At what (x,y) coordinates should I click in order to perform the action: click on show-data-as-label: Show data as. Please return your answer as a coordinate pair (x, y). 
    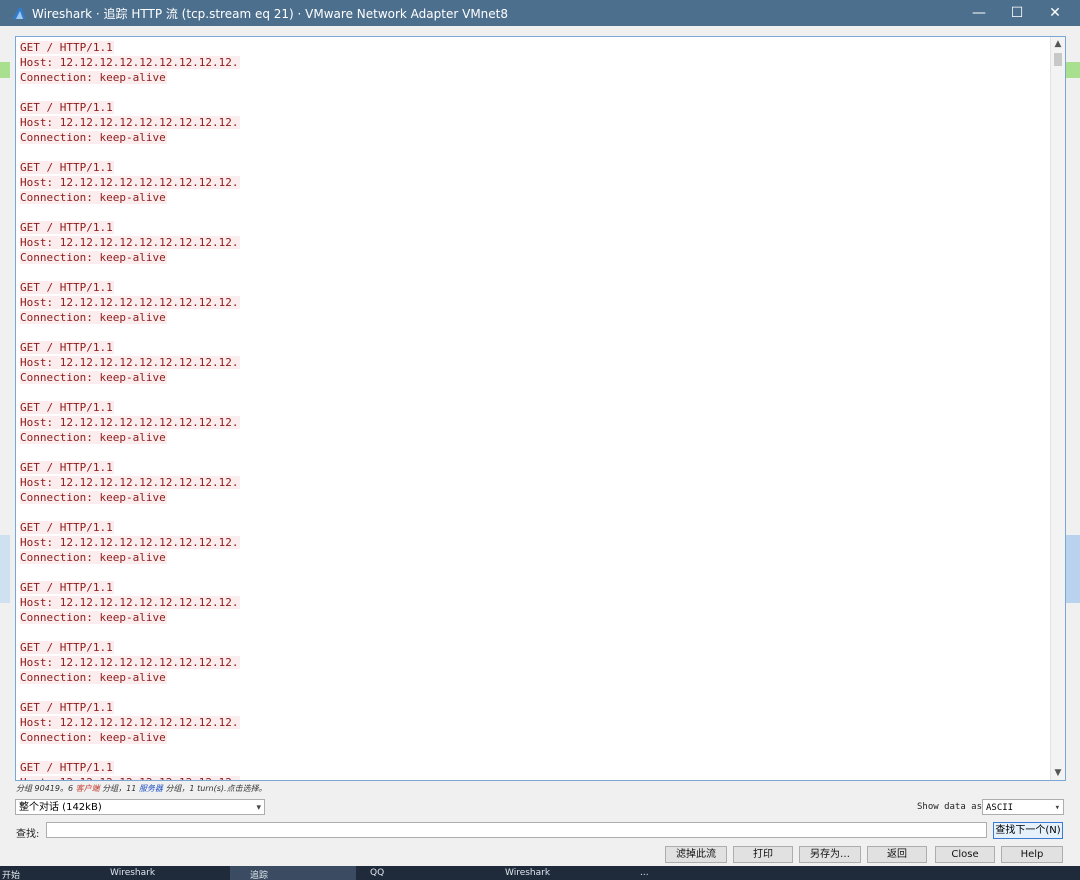
    Looking at the image, I should click on (950, 807).